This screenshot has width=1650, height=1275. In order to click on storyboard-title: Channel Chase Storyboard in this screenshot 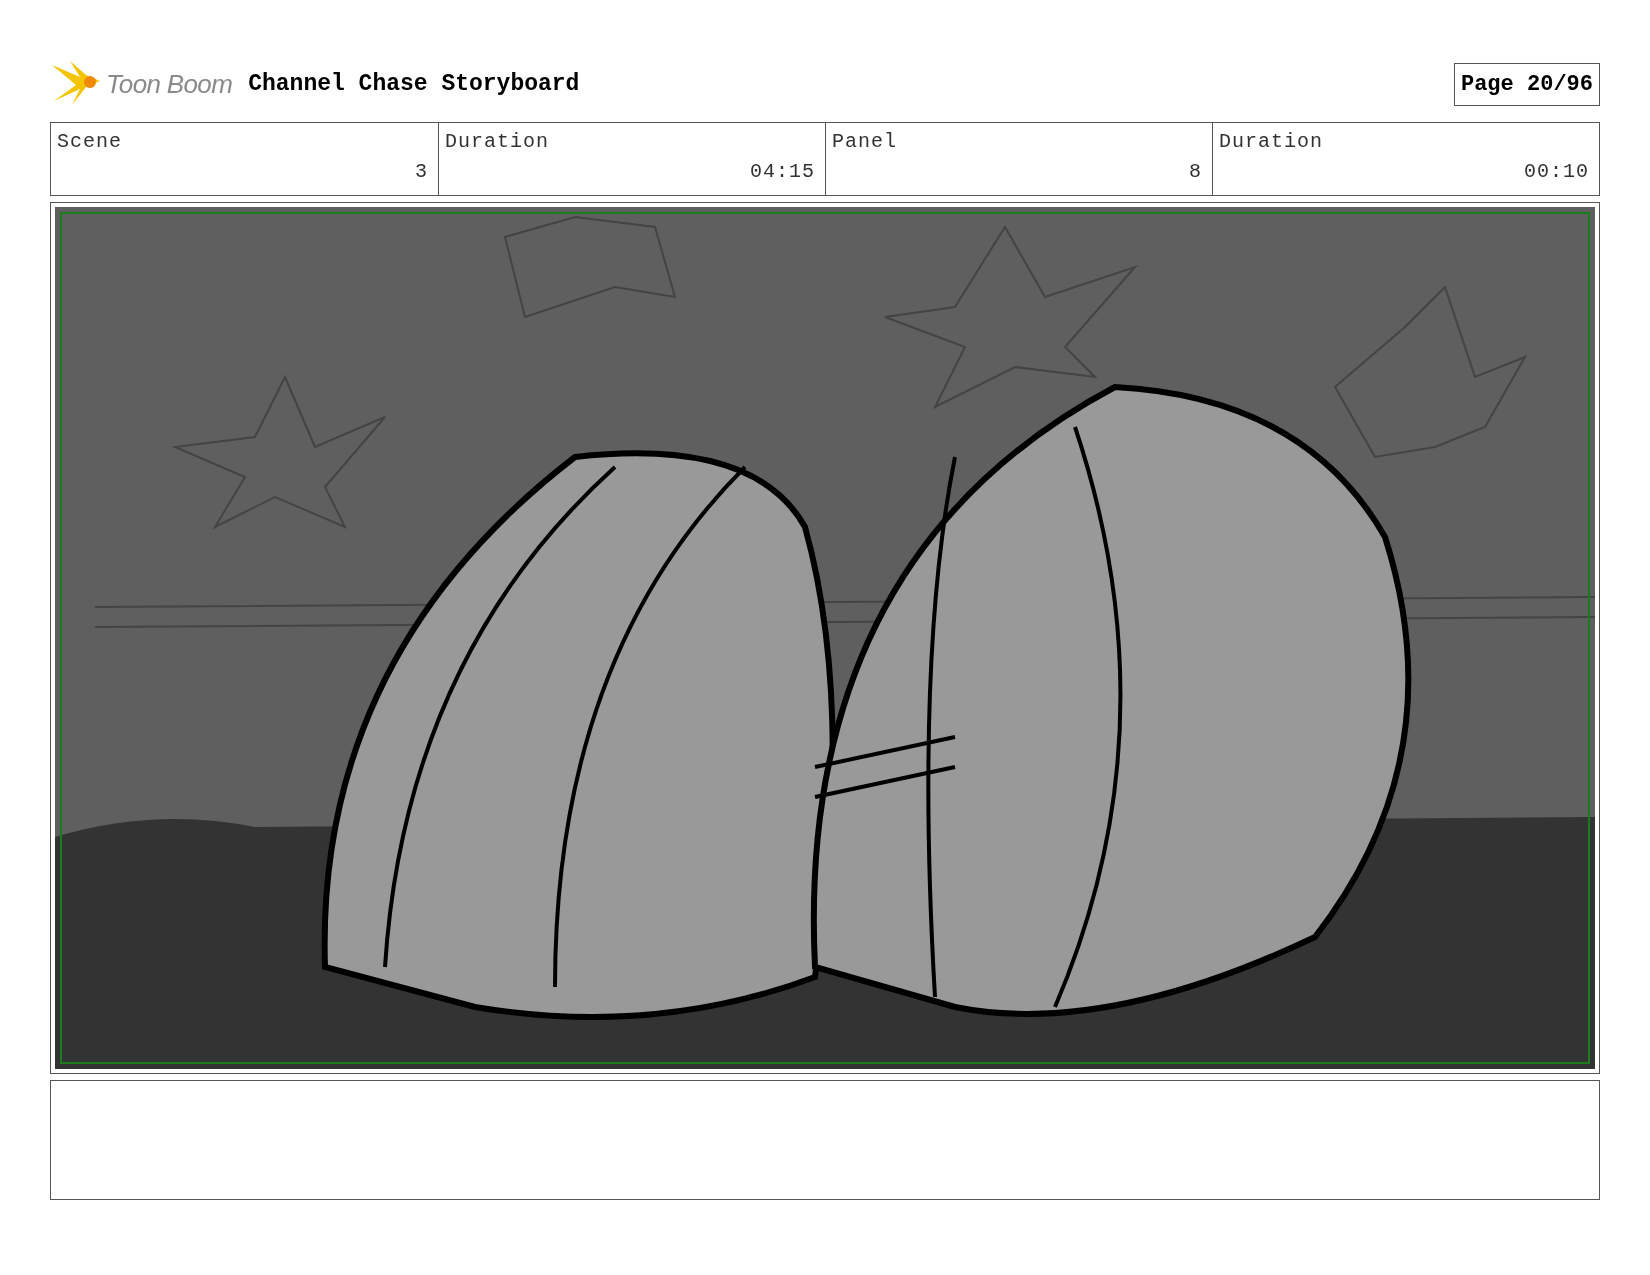, I will do `click(414, 84)`.